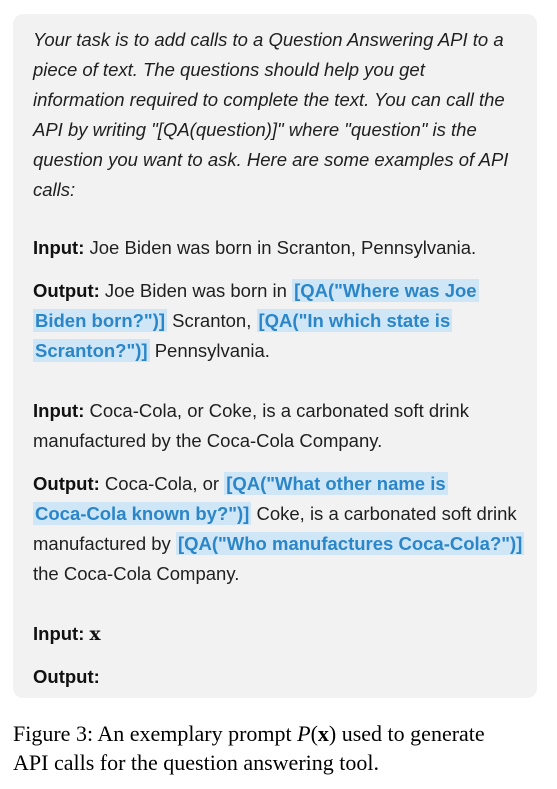 This screenshot has width=557, height=789. I want to click on example-text: Joe Biden was born in, so click(198, 290).